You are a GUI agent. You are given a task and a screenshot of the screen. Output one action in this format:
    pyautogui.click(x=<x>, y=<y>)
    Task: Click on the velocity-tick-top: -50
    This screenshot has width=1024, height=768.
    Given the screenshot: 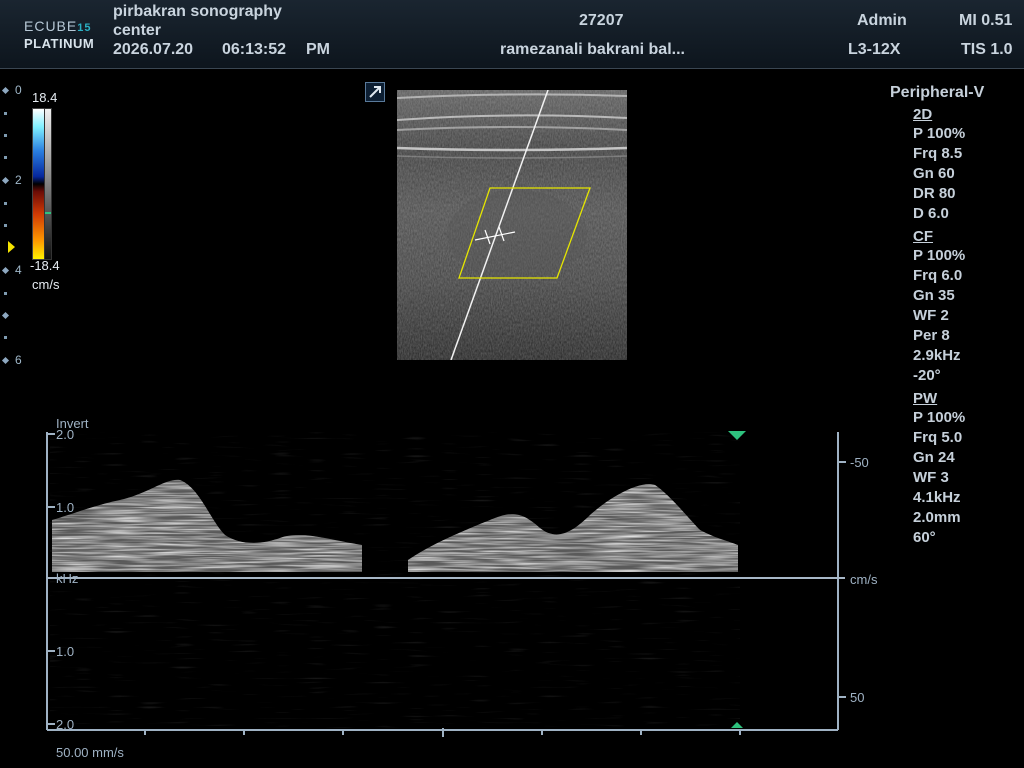 What is the action you would take?
    pyautogui.click(x=859, y=462)
    